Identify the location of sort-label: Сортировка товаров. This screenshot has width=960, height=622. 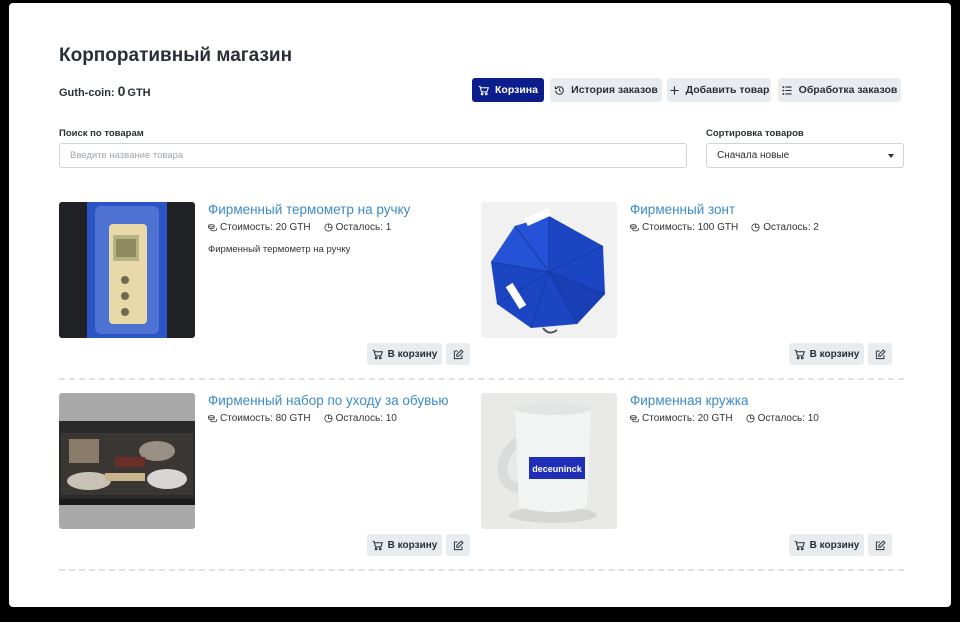
(755, 133).